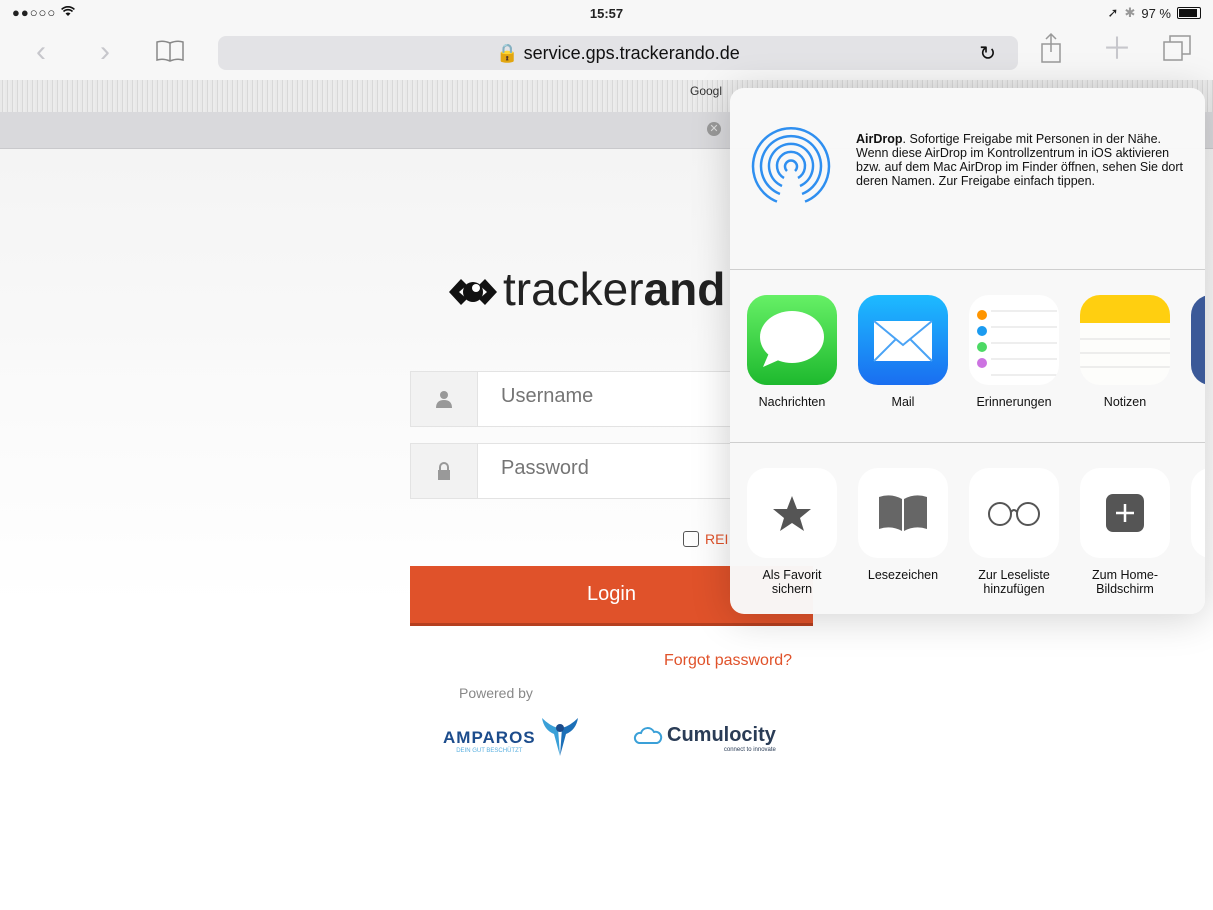 The width and height of the screenshot is (1213, 910). What do you see at coordinates (879, 139) in the screenshot?
I see `airdrop-title: AirDrop` at bounding box center [879, 139].